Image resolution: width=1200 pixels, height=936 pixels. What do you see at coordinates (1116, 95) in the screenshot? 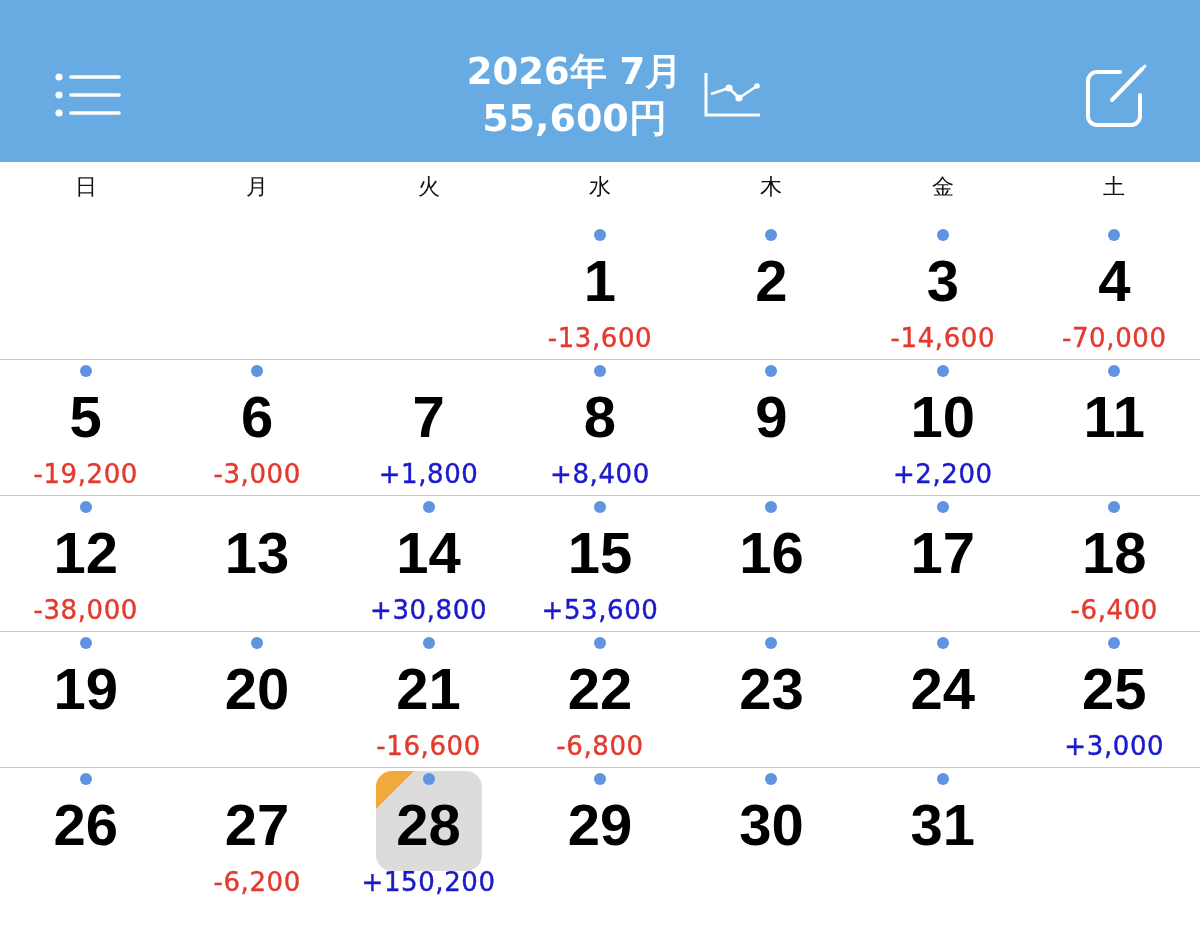
I see `square-pencil-icon` at bounding box center [1116, 95].